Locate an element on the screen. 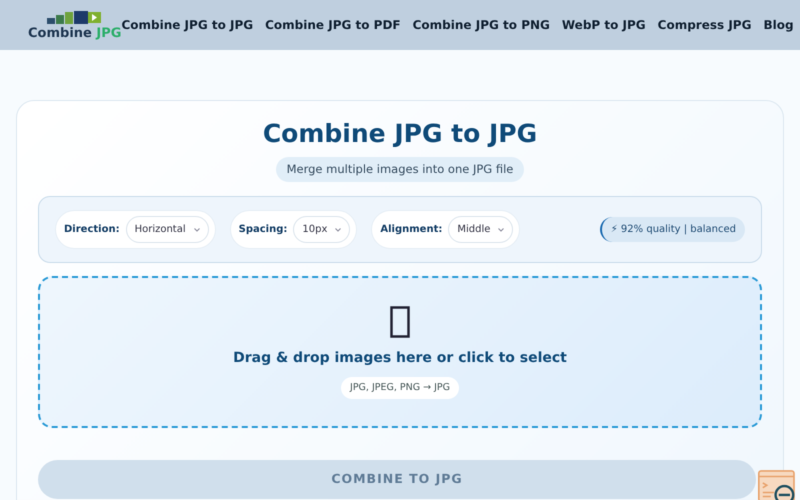  option-label: Direction: is located at coordinates (92, 230).